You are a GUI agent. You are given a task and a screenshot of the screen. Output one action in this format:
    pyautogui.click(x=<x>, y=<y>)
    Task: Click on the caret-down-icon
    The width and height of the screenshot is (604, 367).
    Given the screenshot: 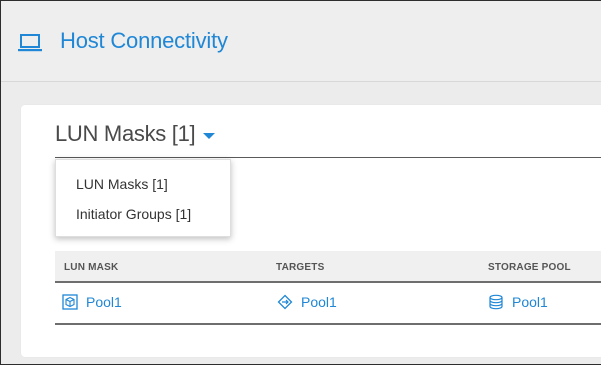 What is the action you would take?
    pyautogui.click(x=209, y=136)
    